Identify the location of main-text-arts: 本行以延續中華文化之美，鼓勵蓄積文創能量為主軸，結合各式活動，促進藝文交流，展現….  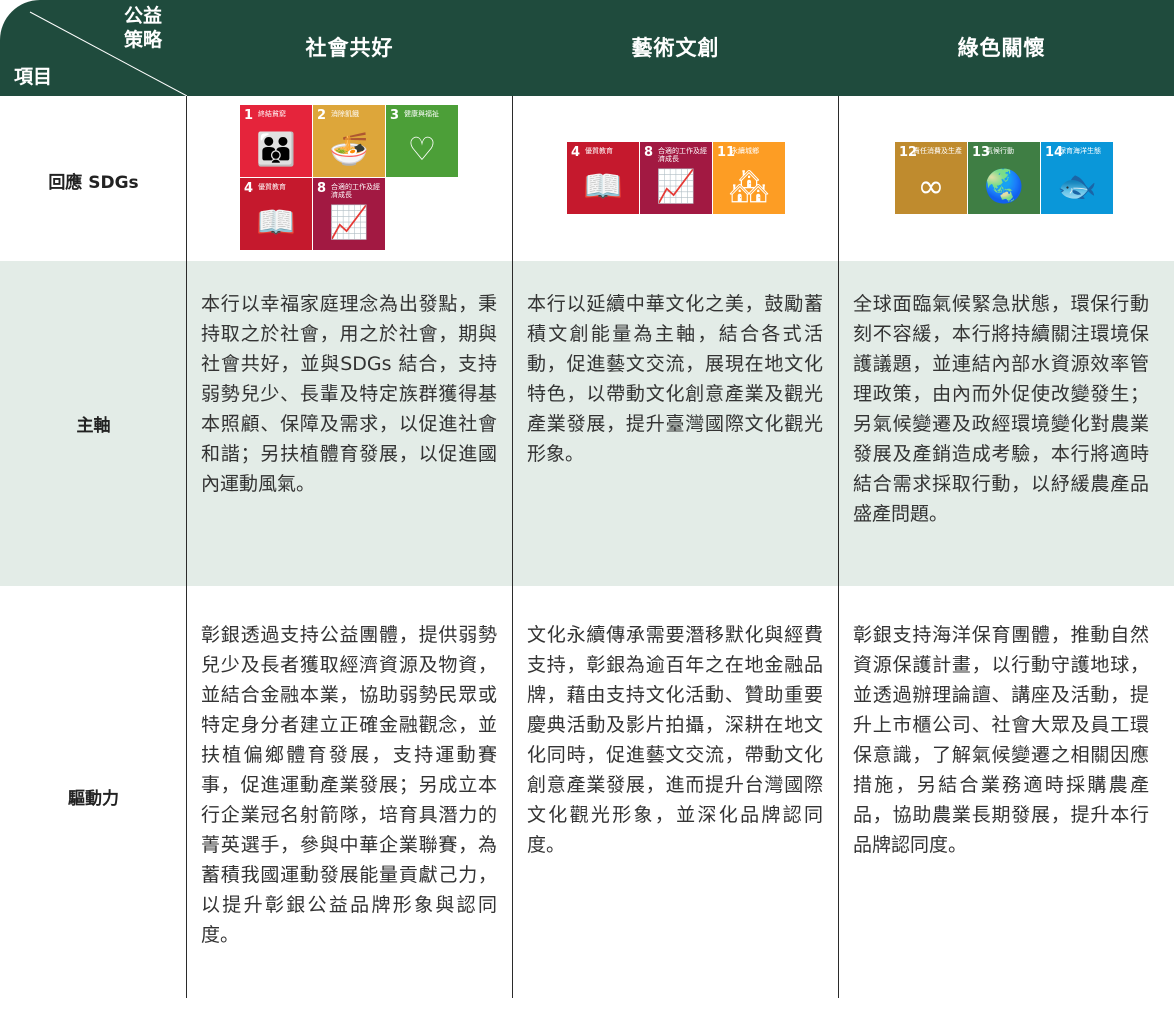
(675, 379).